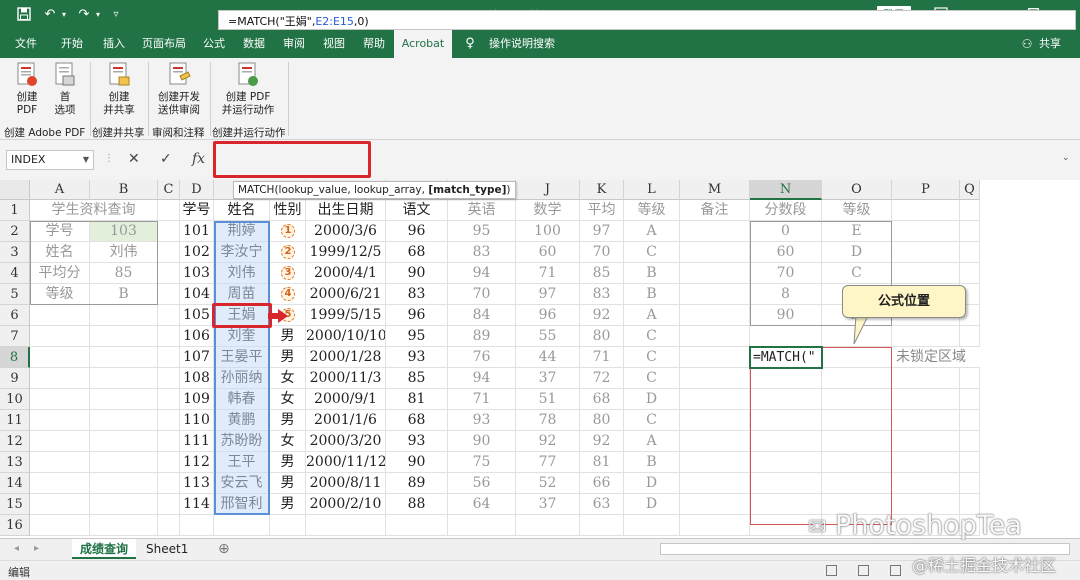  What do you see at coordinates (242, 399) in the screenshot?
I see `table-cell: 韩春` at bounding box center [242, 399].